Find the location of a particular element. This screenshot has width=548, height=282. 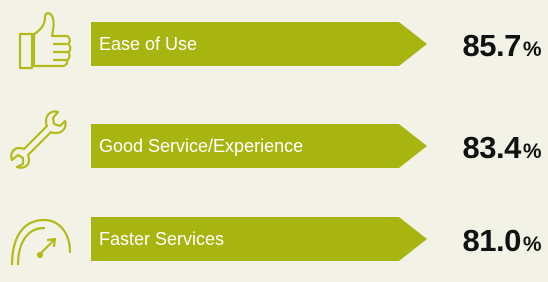

metric-value-number: 85.7 is located at coordinates (491, 45).